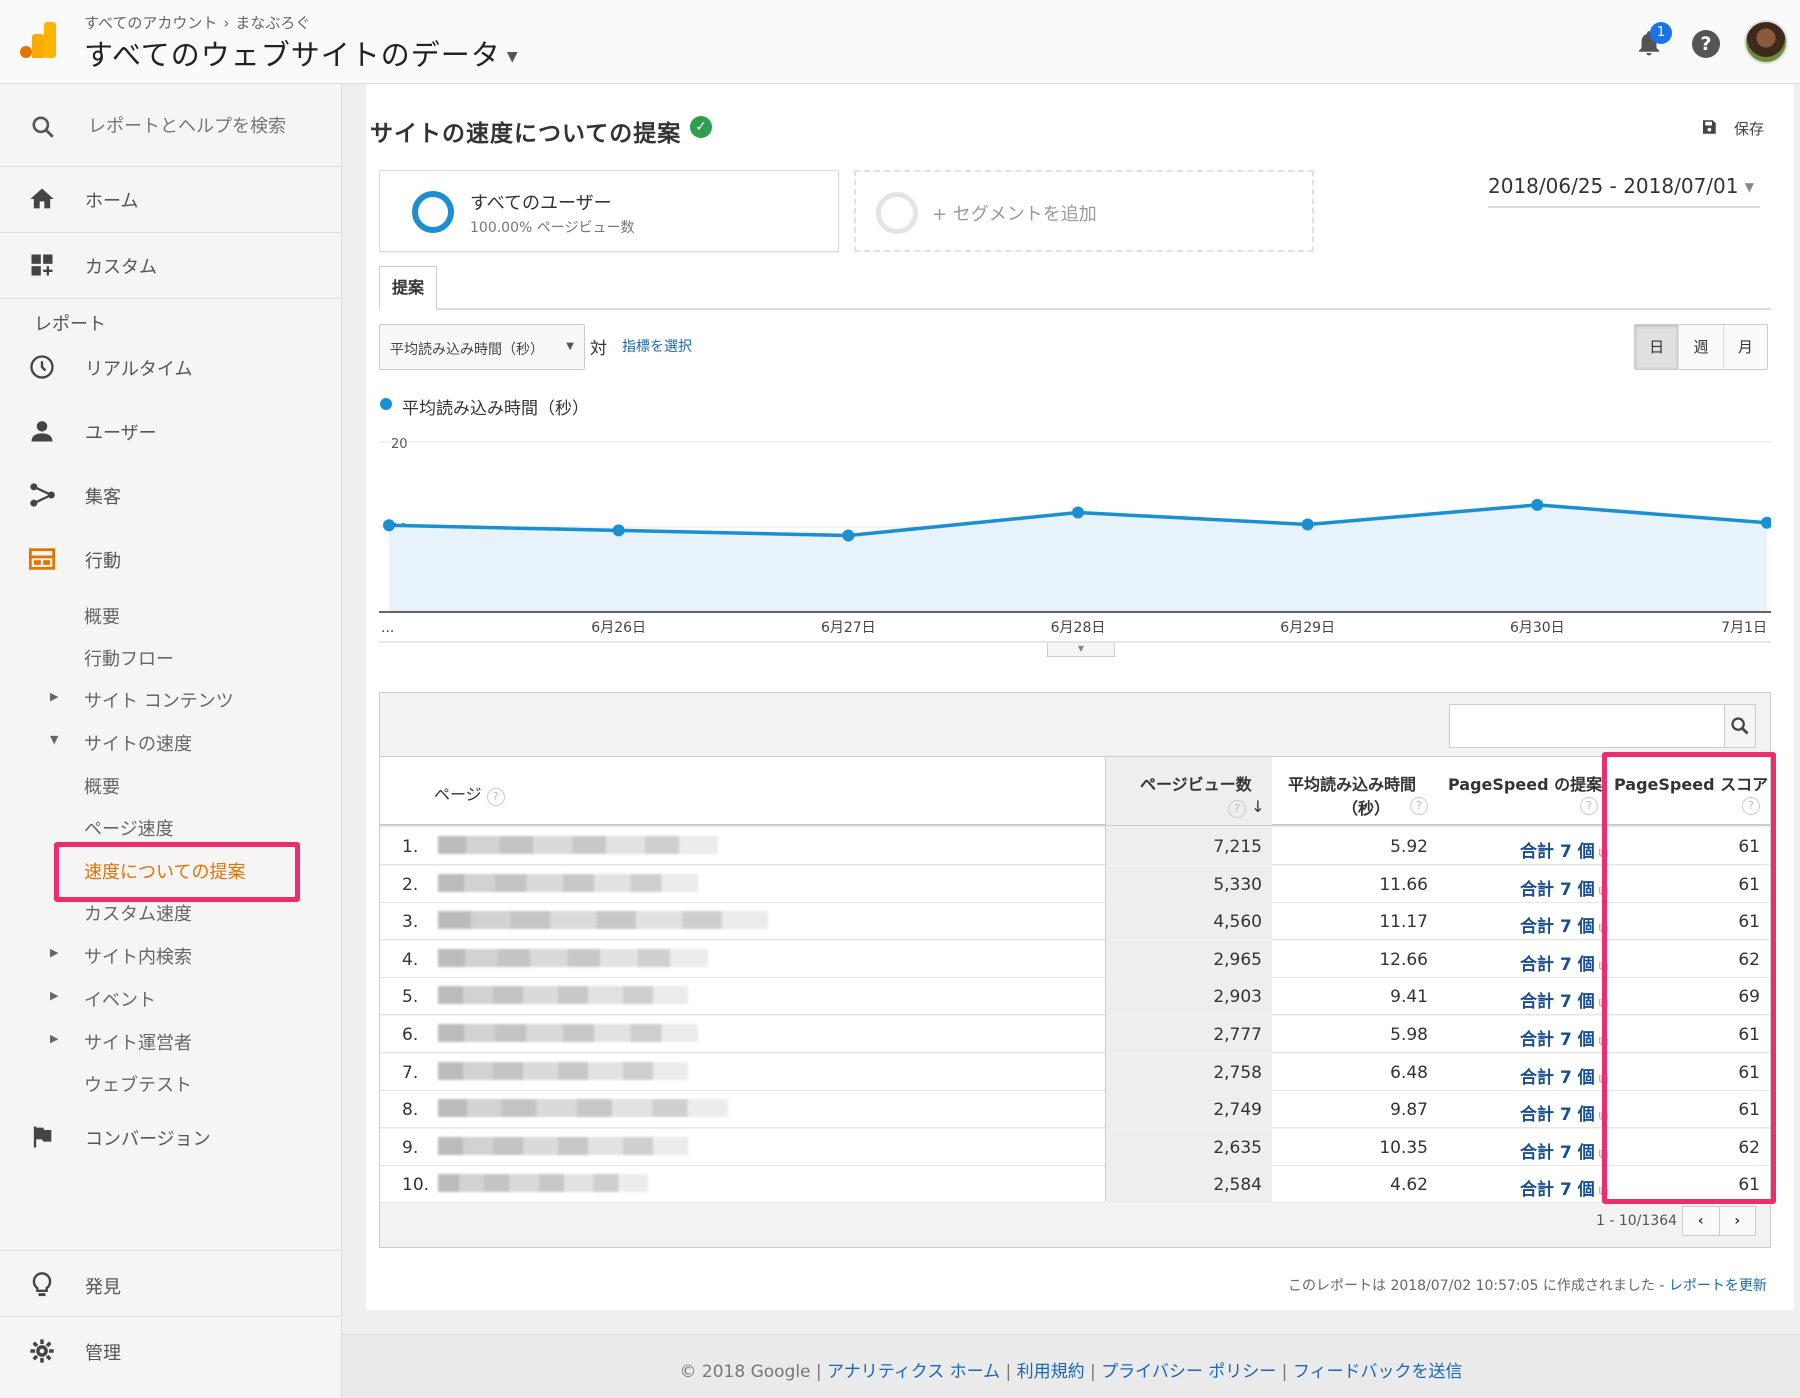 The width and height of the screenshot is (1800, 1398). I want to click on segment-all-users: すべてのユーザー 100.00% ページビュー数, so click(609, 211).